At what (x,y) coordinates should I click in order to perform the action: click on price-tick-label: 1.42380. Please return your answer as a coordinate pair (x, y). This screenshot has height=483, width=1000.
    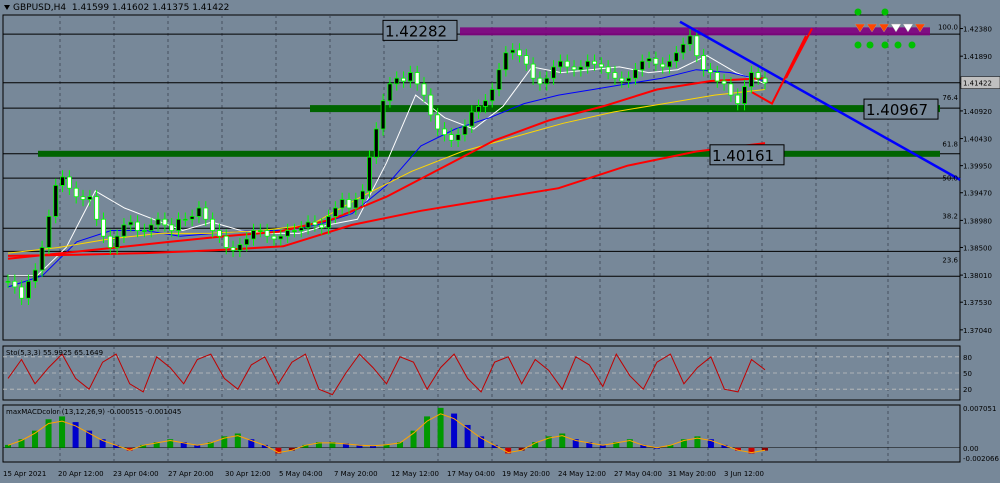
    Looking at the image, I should click on (977, 30).